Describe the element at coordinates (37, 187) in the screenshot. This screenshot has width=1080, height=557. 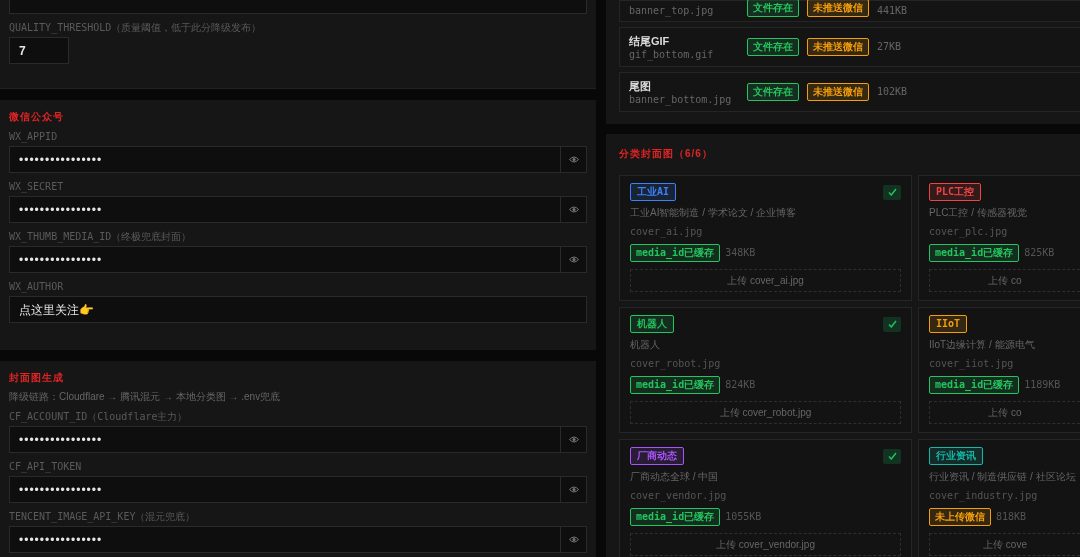
I see `field-label: WX_SECRET` at that location.